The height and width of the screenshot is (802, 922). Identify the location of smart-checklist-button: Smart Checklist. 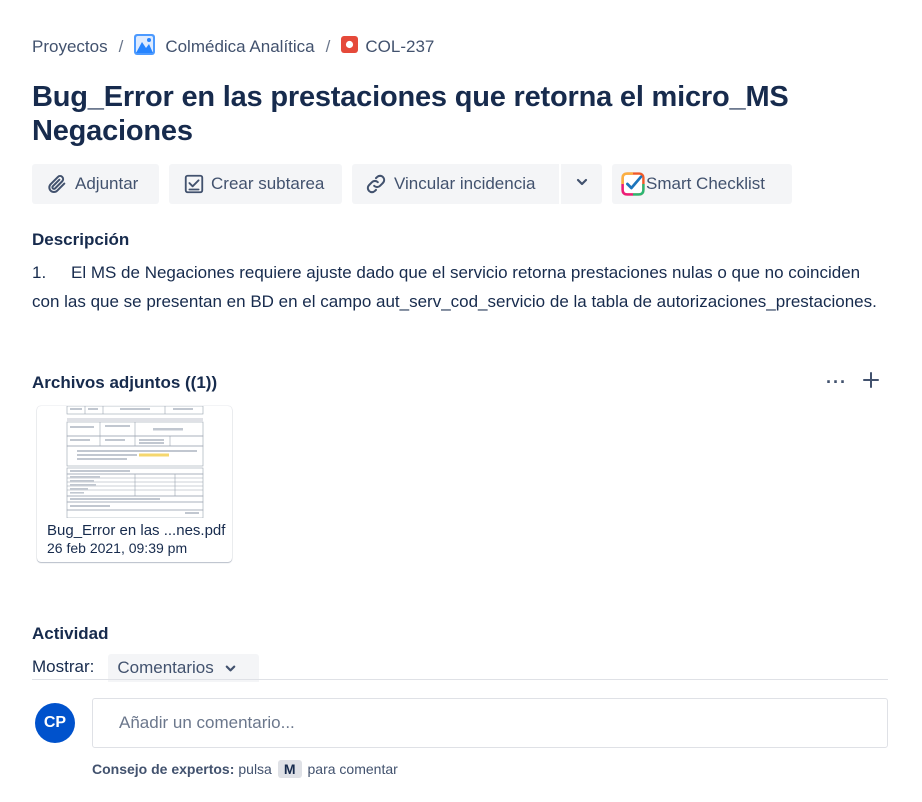
(702, 184).